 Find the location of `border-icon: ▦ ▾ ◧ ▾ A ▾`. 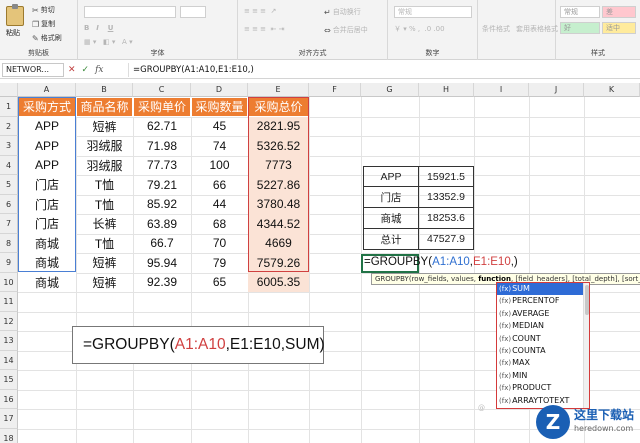

border-icon: ▦ ▾ ◧ ▾ A ▾ is located at coordinates (108, 42).